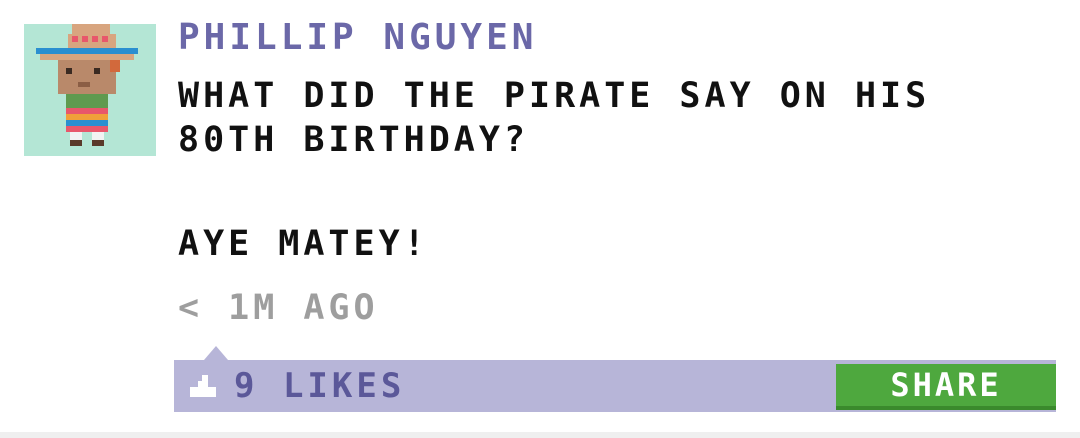 The height and width of the screenshot is (438, 1080). I want to click on thumbs-up-icon, so click(203, 386).